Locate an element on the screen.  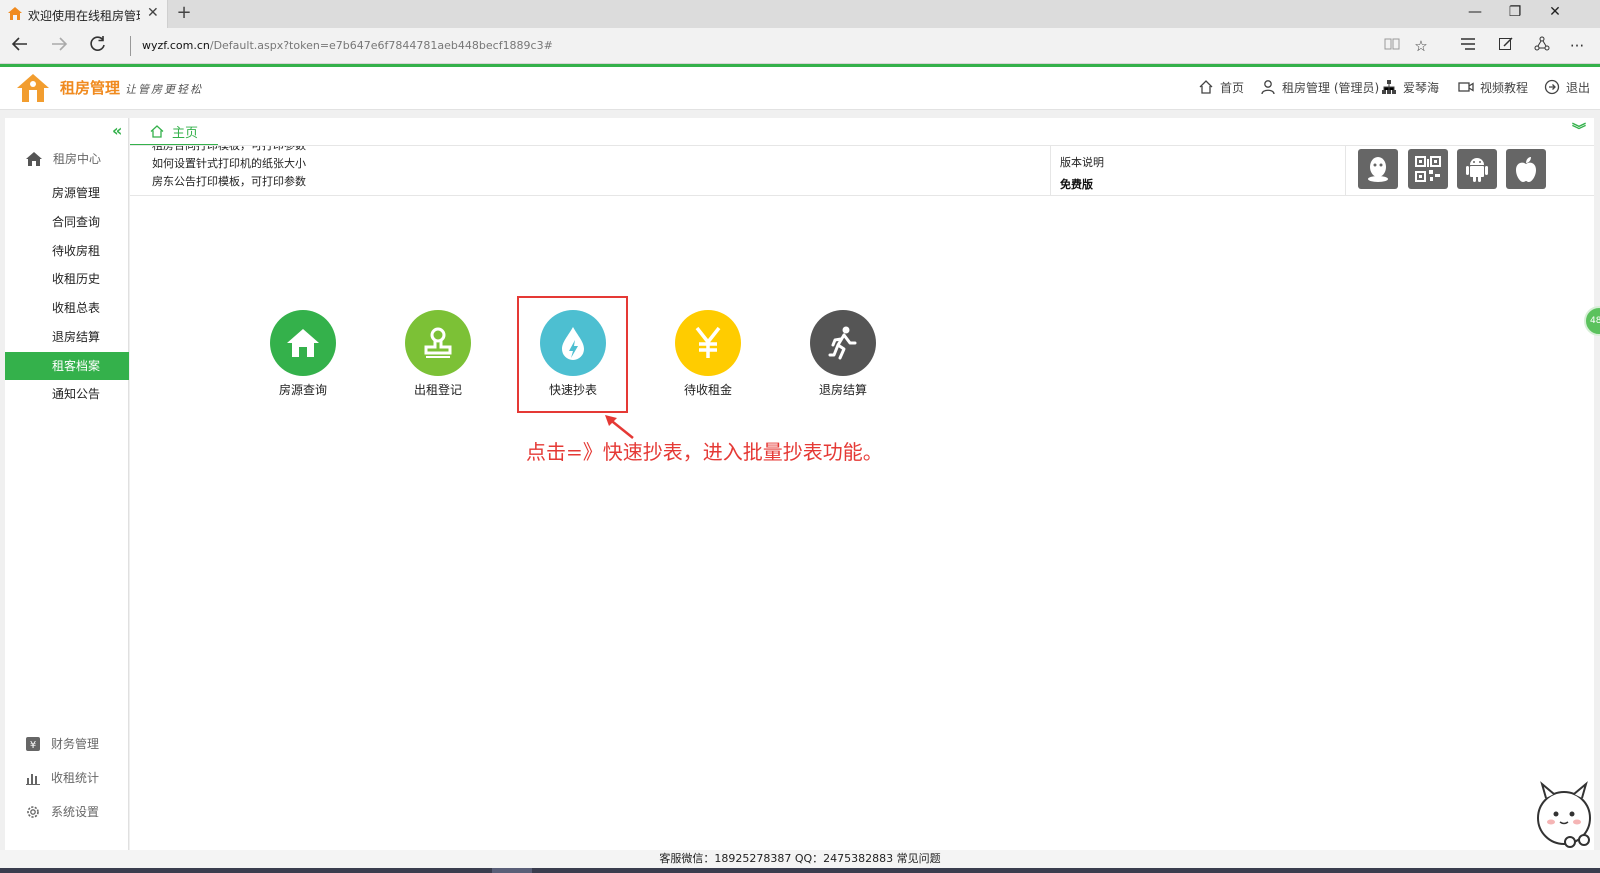
version-label: 版本说明 is located at coordinates (1082, 162).